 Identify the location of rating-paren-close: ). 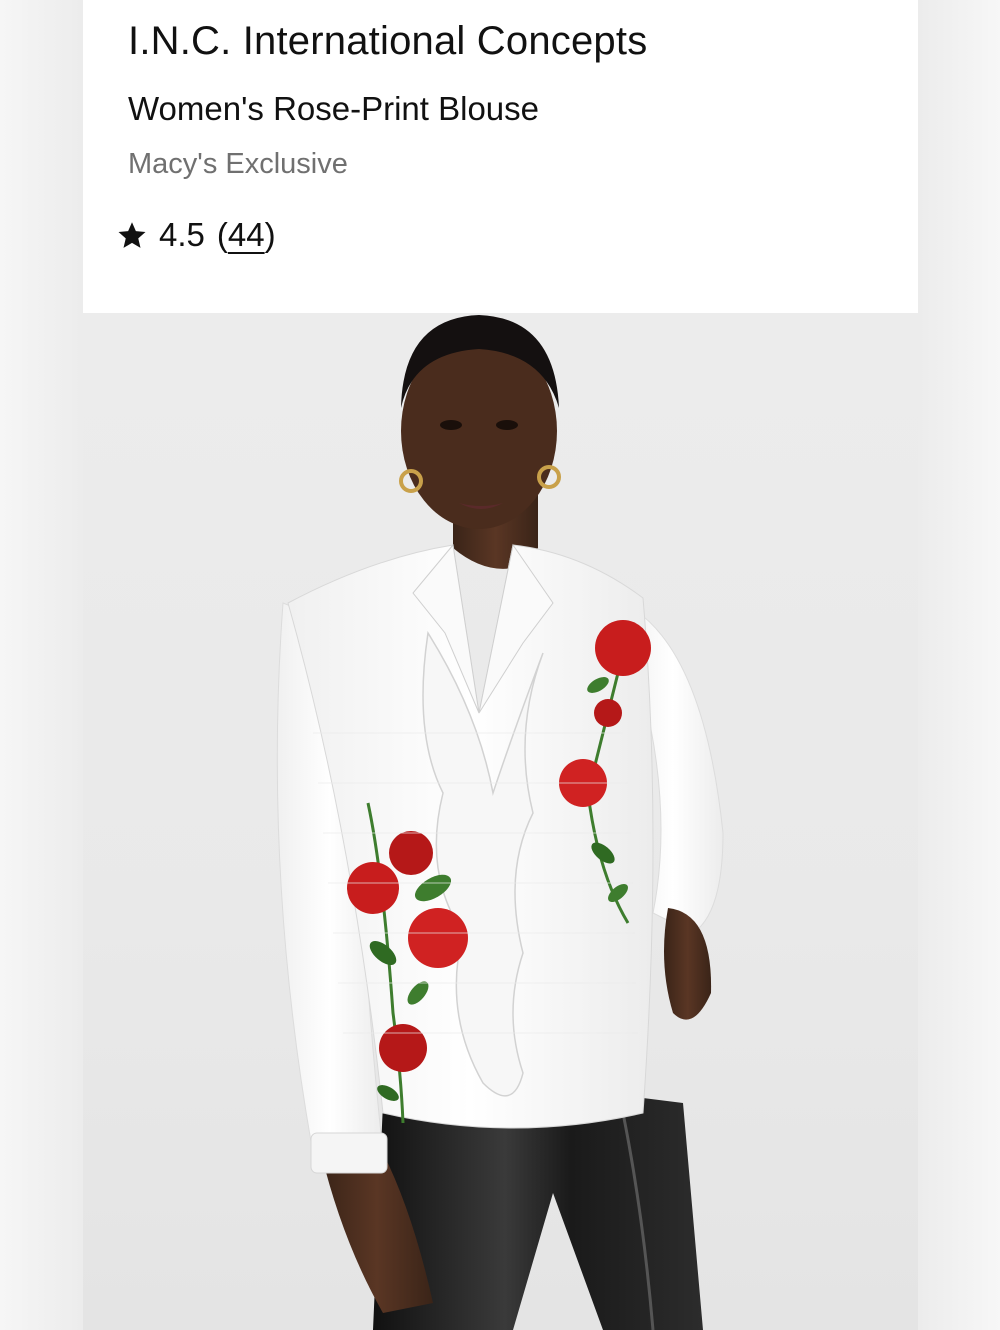
(270, 234).